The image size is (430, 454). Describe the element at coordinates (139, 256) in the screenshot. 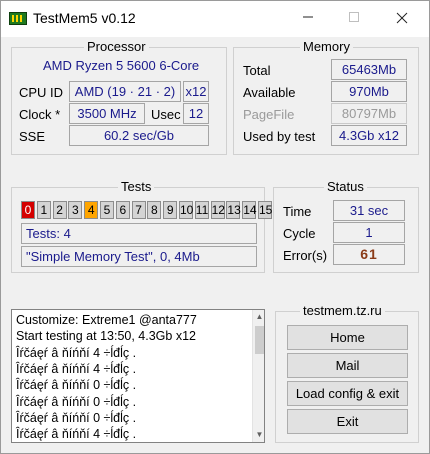

I see `test-description-field: "Simple Memory Test", 0, 4Mb` at that location.